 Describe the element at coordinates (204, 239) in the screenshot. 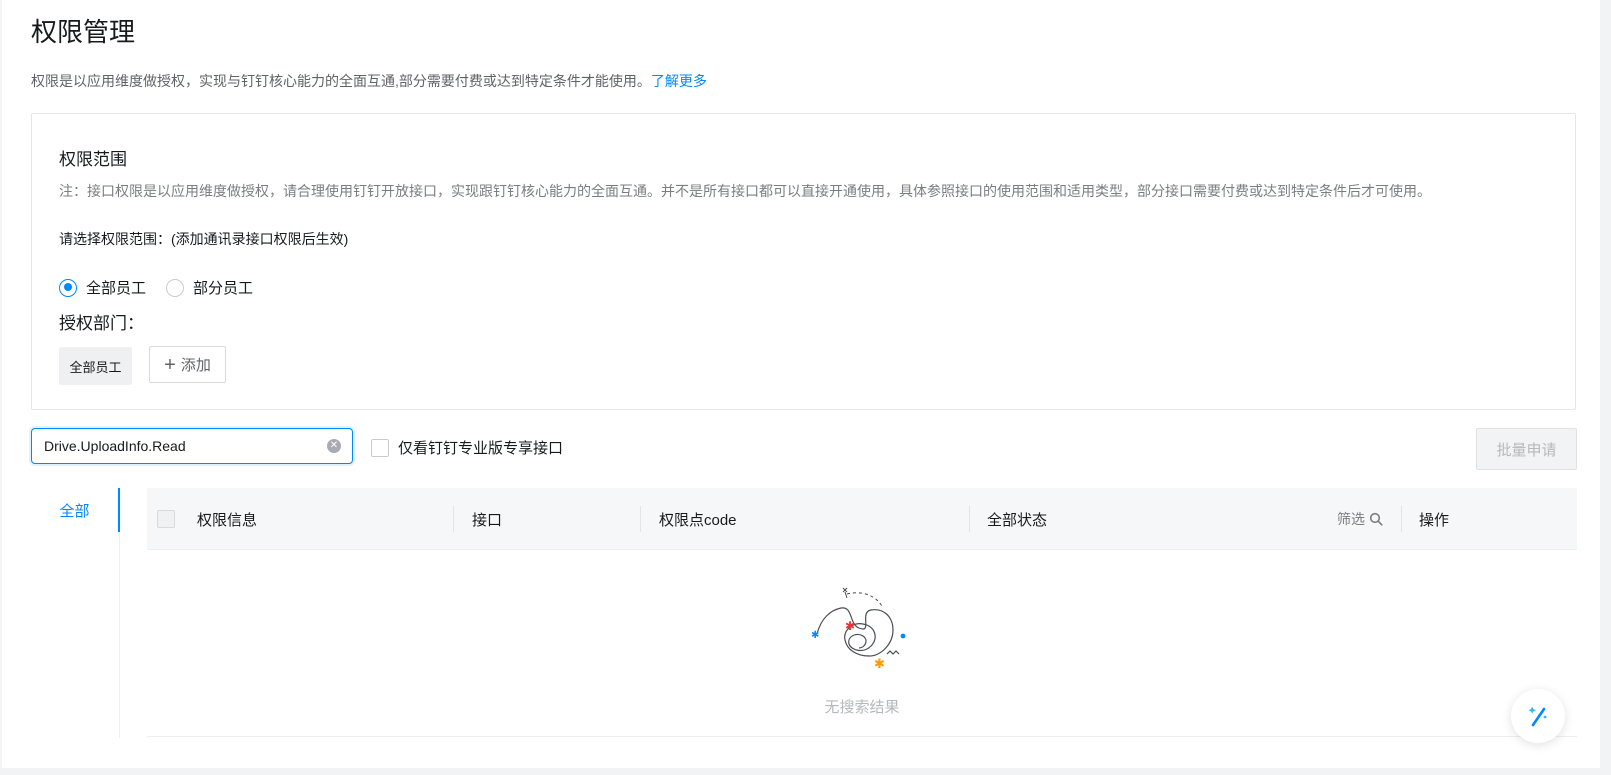

I see `scope-select-prompt: 请选择权限范围：(添加通讯录接口权限后生效)` at that location.